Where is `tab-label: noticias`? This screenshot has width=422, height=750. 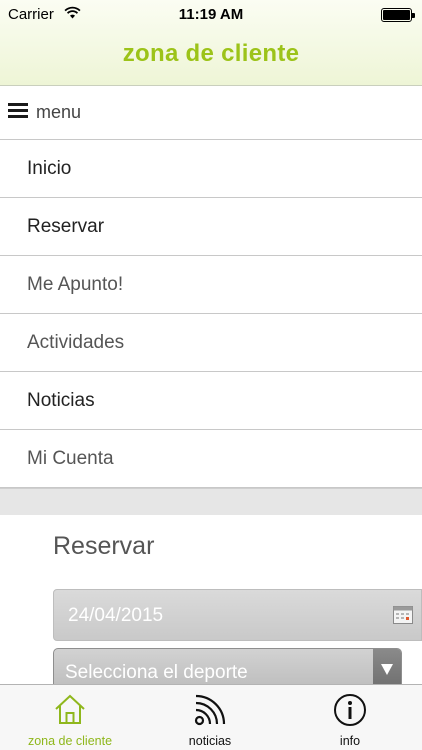
tab-label: noticias is located at coordinates (210, 741).